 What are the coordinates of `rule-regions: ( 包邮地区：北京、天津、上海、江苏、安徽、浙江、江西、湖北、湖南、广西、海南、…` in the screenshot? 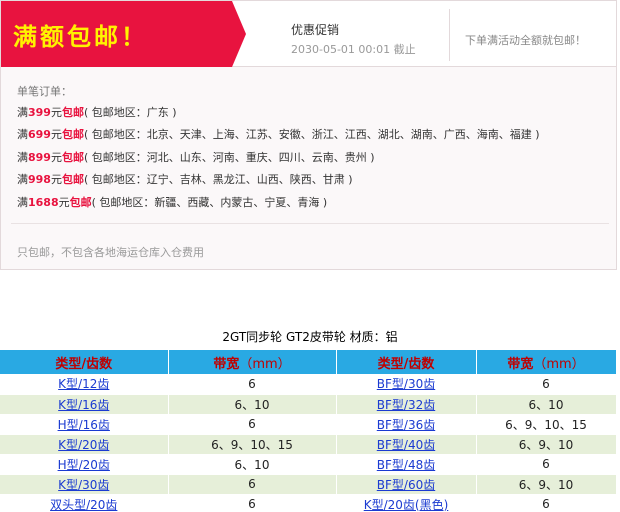 It's located at (311, 134).